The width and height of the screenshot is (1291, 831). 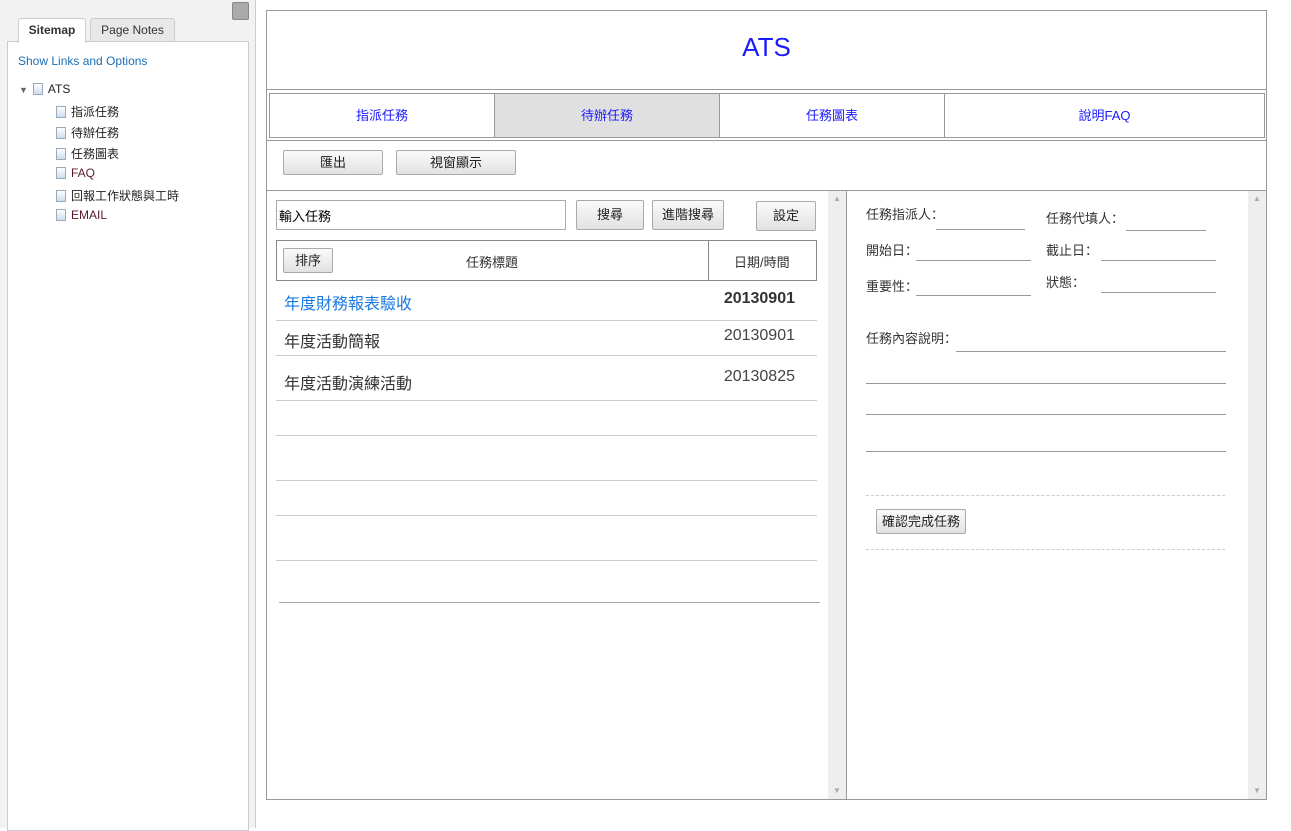 I want to click on window-view-button: 視窗顯示, so click(x=456, y=162).